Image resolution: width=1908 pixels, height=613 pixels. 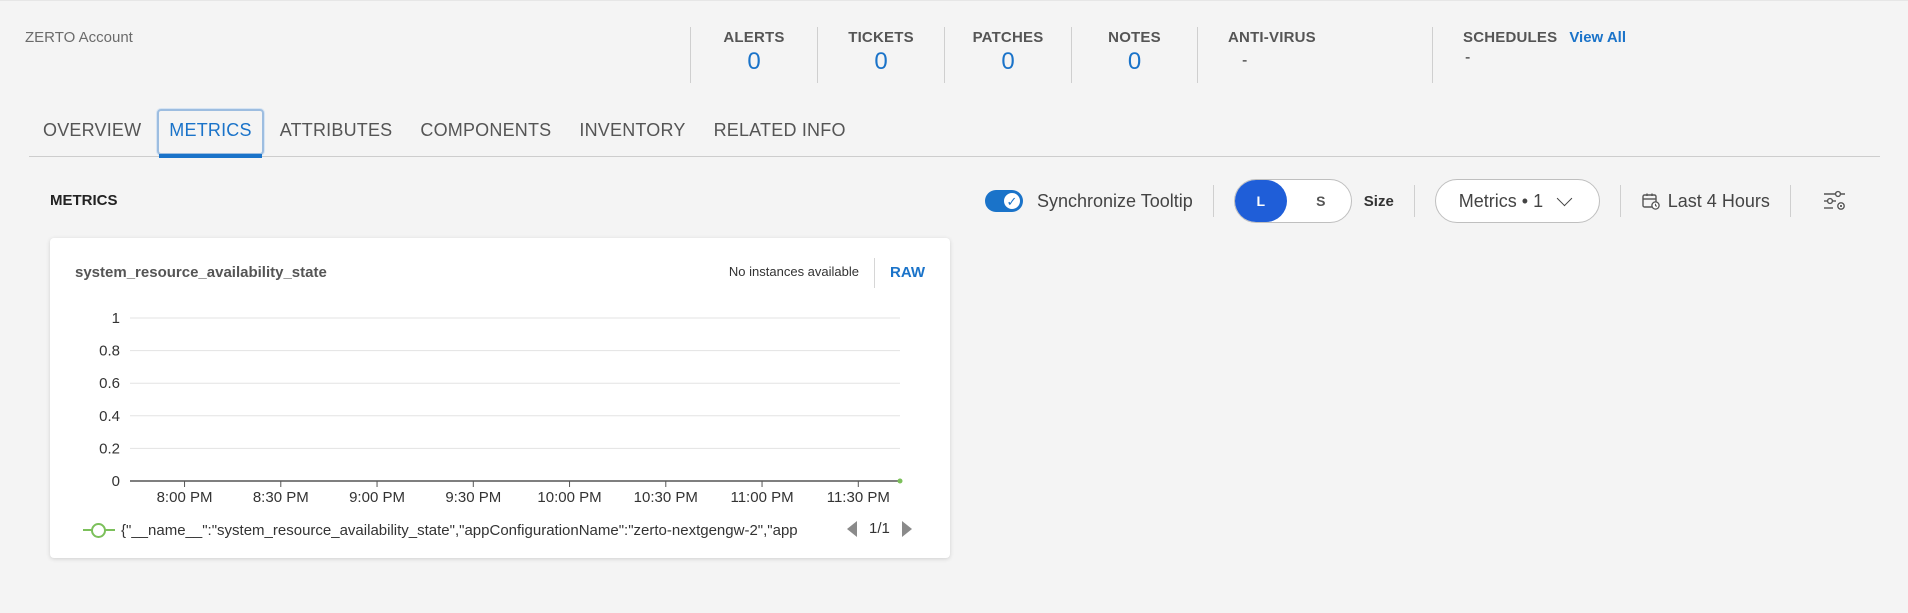 I want to click on section-title: METRICS, so click(x=84, y=200).